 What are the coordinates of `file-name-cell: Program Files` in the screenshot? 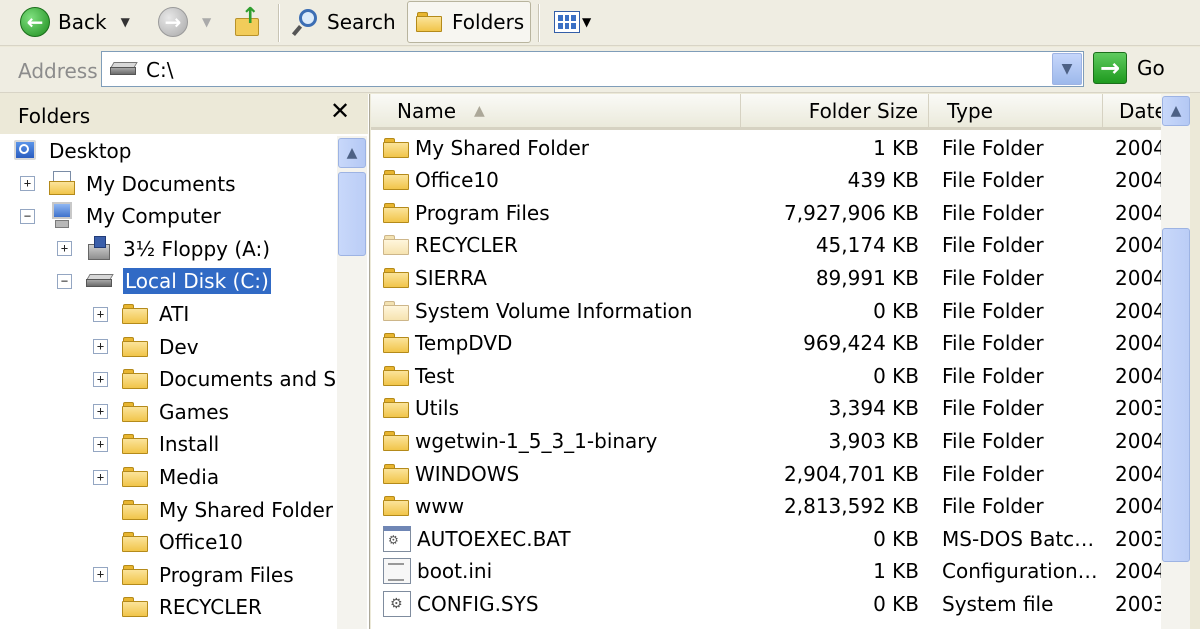 It's located at (563, 212).